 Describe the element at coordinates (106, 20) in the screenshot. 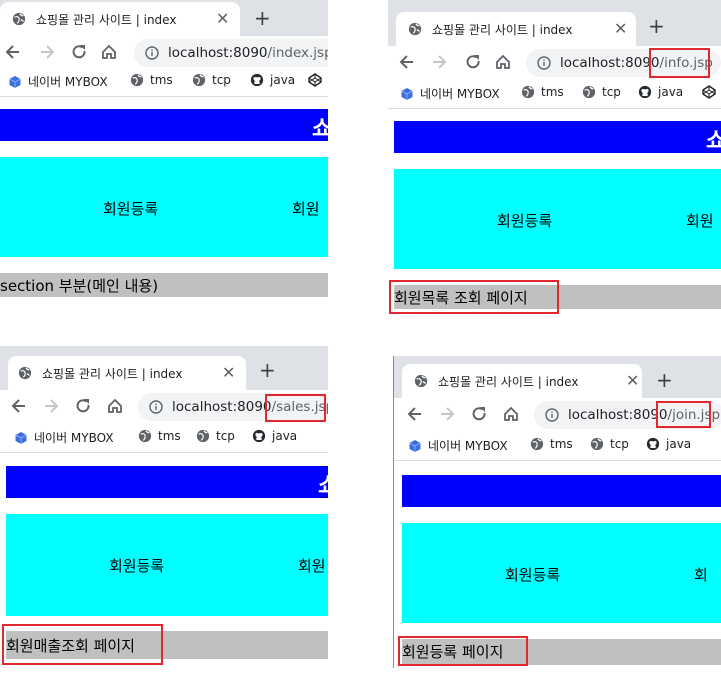

I see `tab-title: 쇼핑몰 관리 사이트 | index` at that location.